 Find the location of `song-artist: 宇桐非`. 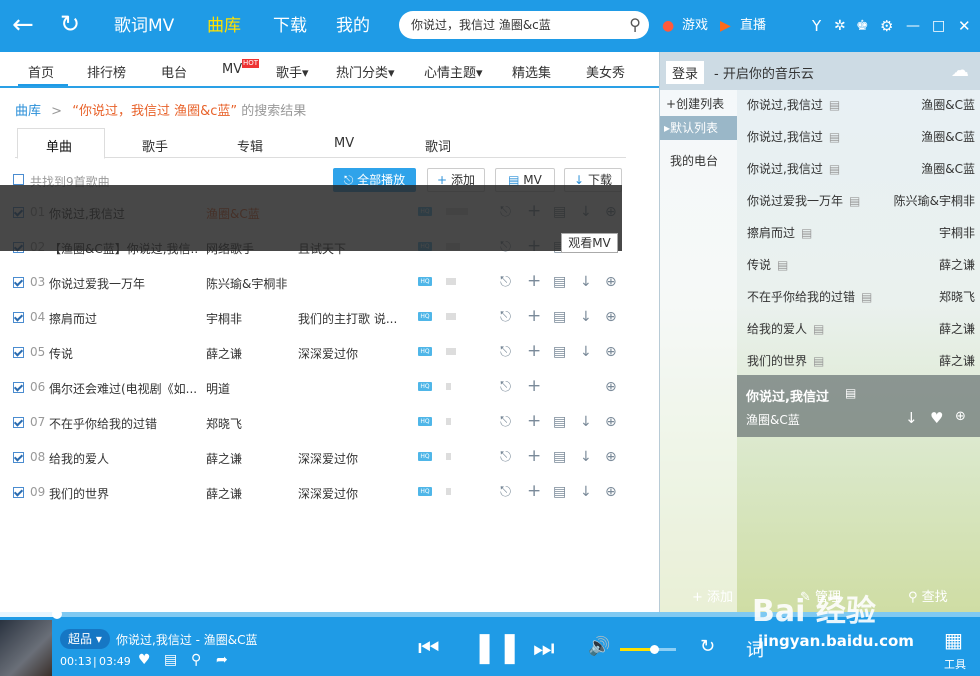

song-artist: 宇桐非 is located at coordinates (251, 318).